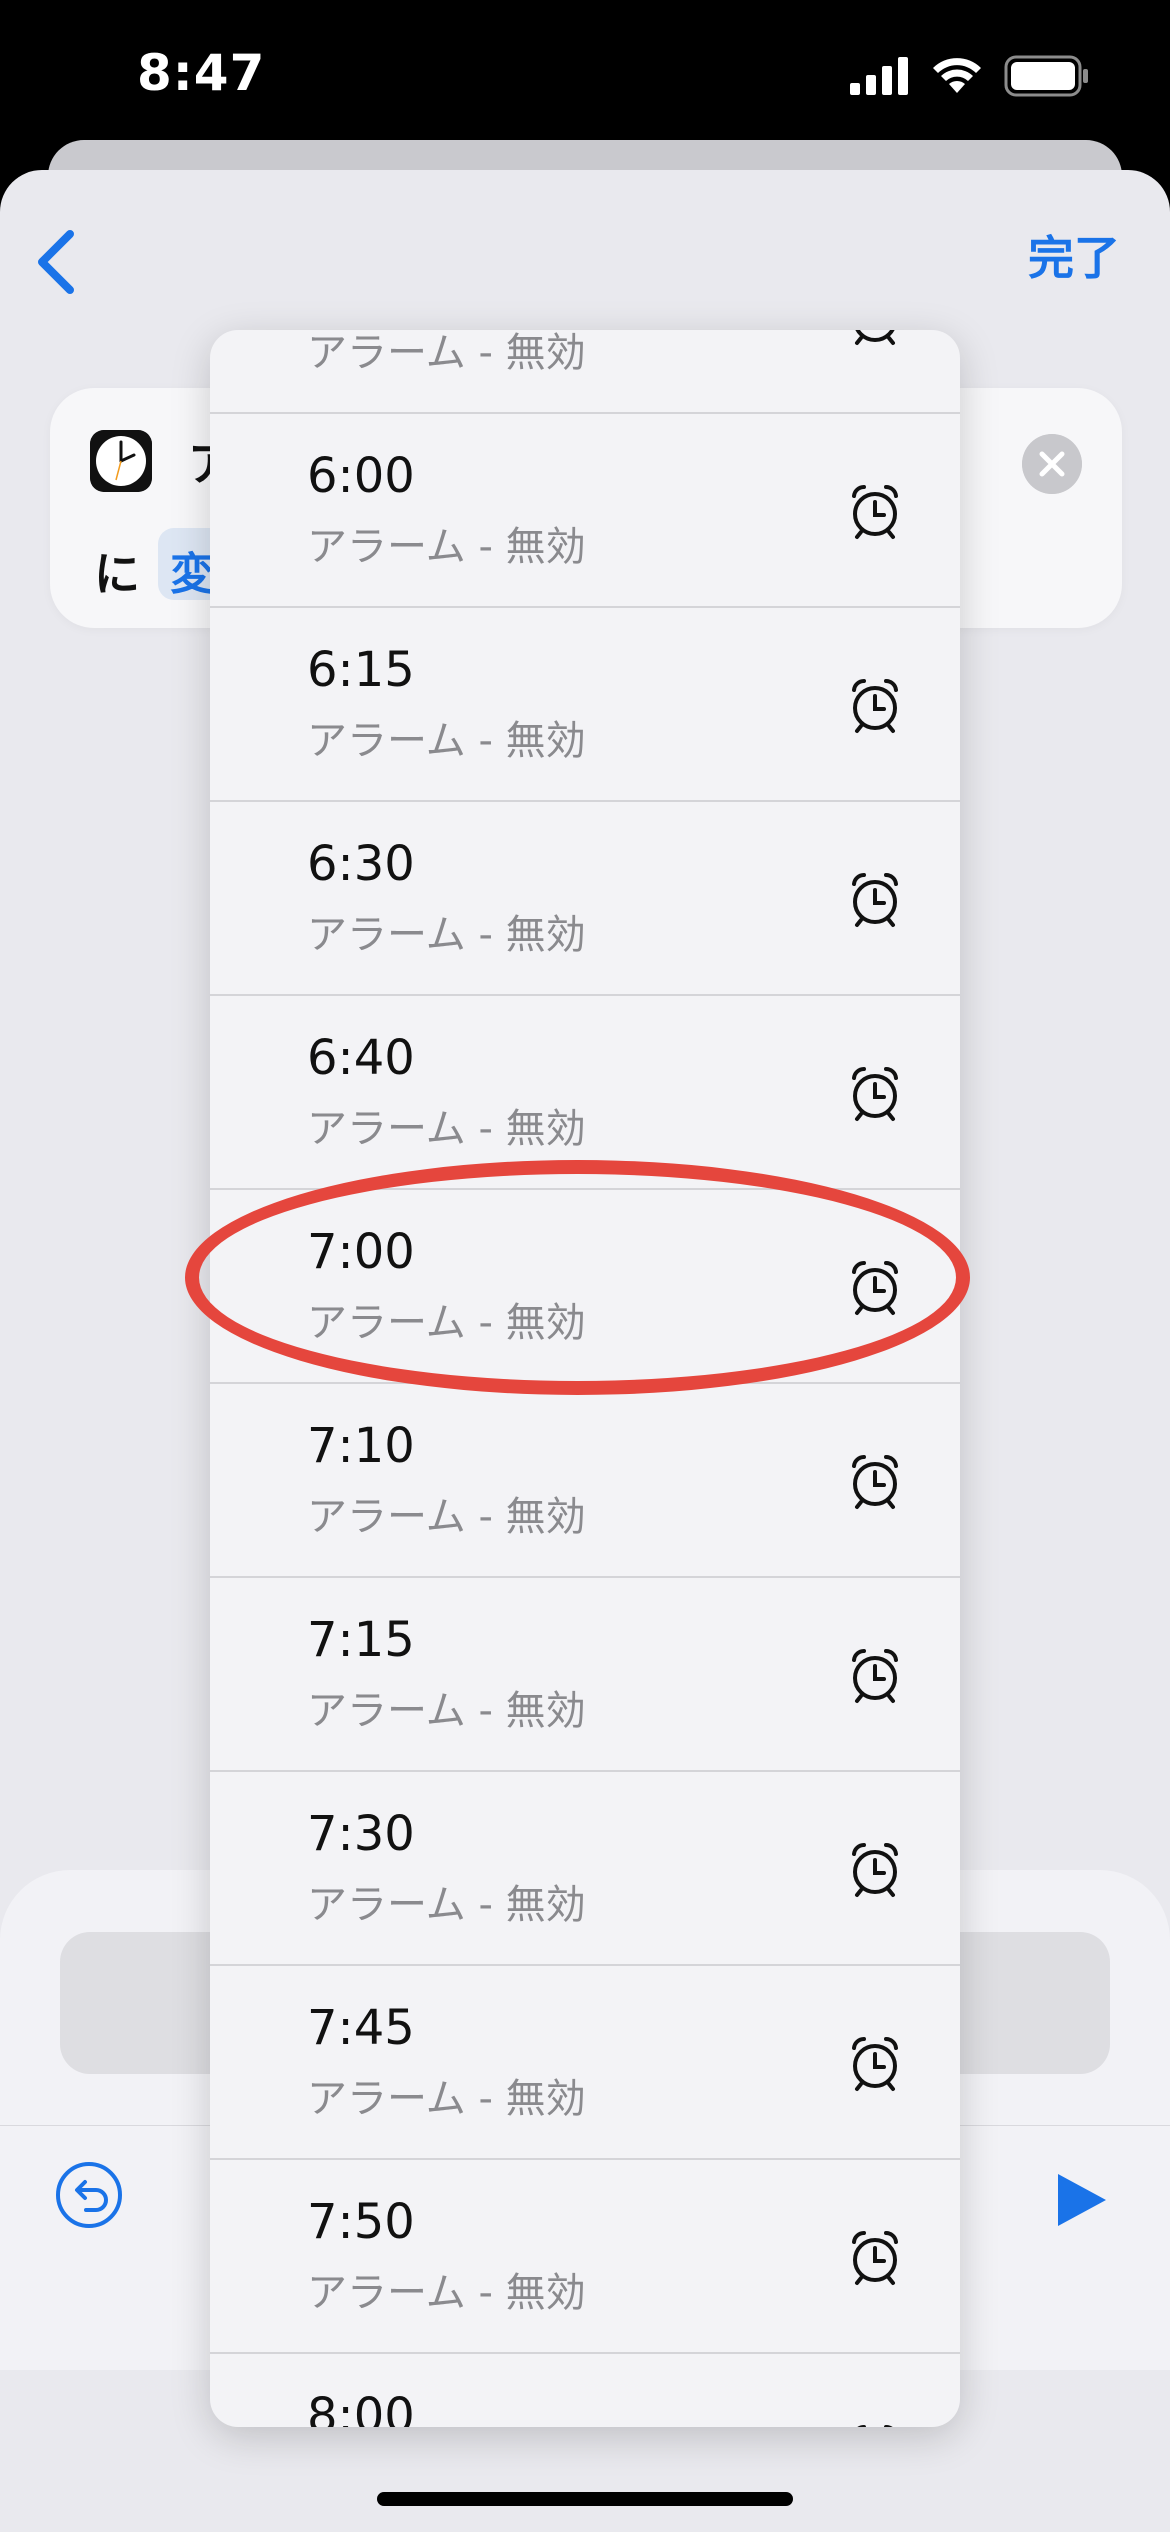 The image size is (1170, 2532). Describe the element at coordinates (585, 511) in the screenshot. I see `alarm-row: 6:00 アラーム - 無効` at that location.